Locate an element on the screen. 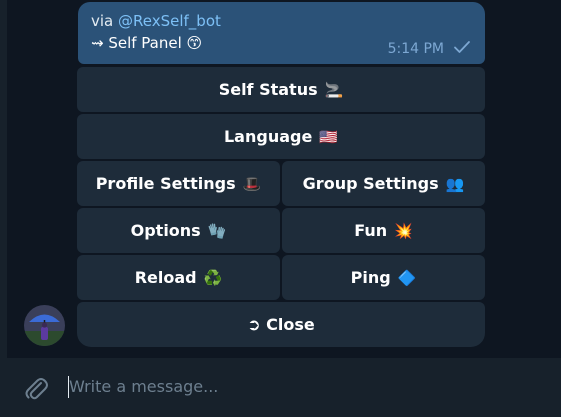 The width and height of the screenshot is (561, 417). language-button: Language 🇺🇸 is located at coordinates (281, 136).